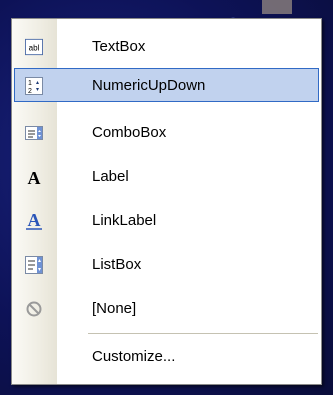 This screenshot has height=395, width=333. What do you see at coordinates (166, 264) in the screenshot?
I see `menu-item-listbox: ListBox` at bounding box center [166, 264].